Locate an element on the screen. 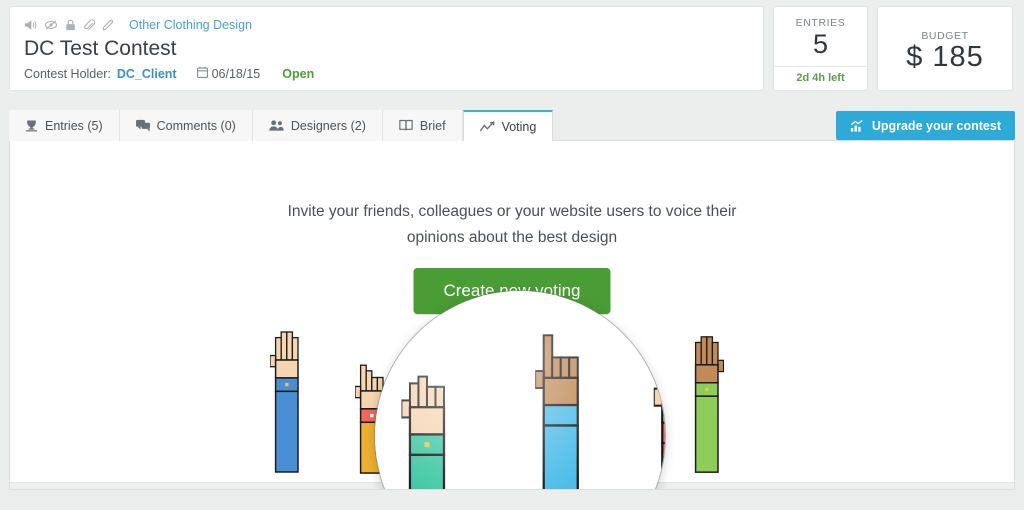  tab-designers-label: Designers (2) is located at coordinates (328, 125).